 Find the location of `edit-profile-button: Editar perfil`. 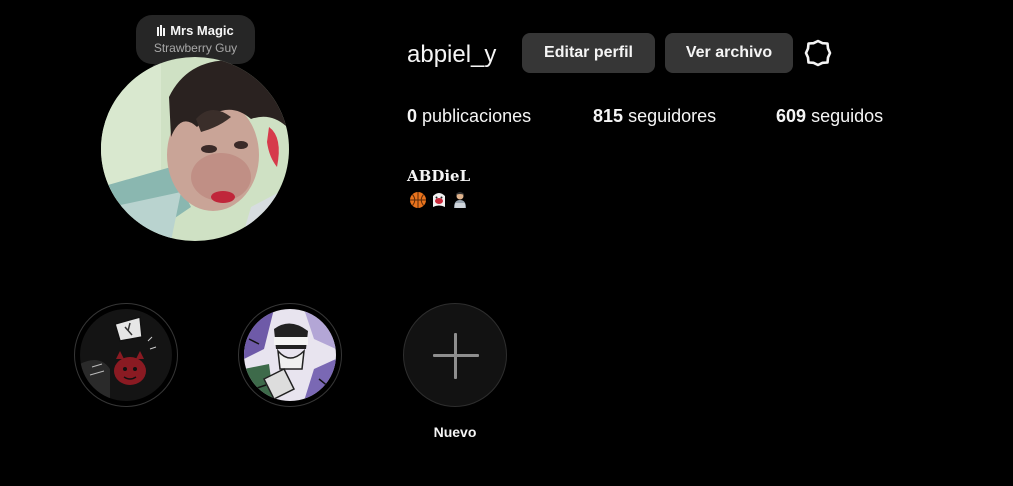

edit-profile-button: Editar perfil is located at coordinates (588, 53).